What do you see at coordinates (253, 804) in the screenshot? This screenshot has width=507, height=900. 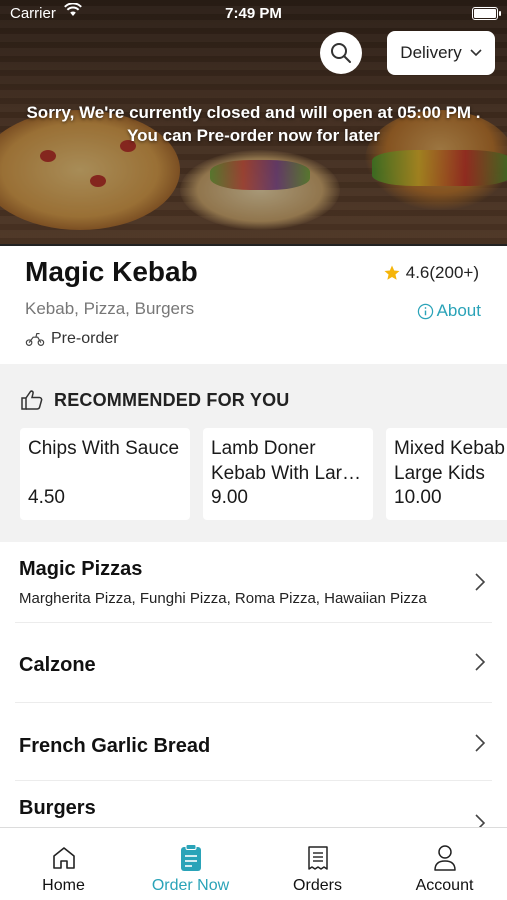 I see `category-row-burgers: Burgers` at bounding box center [253, 804].